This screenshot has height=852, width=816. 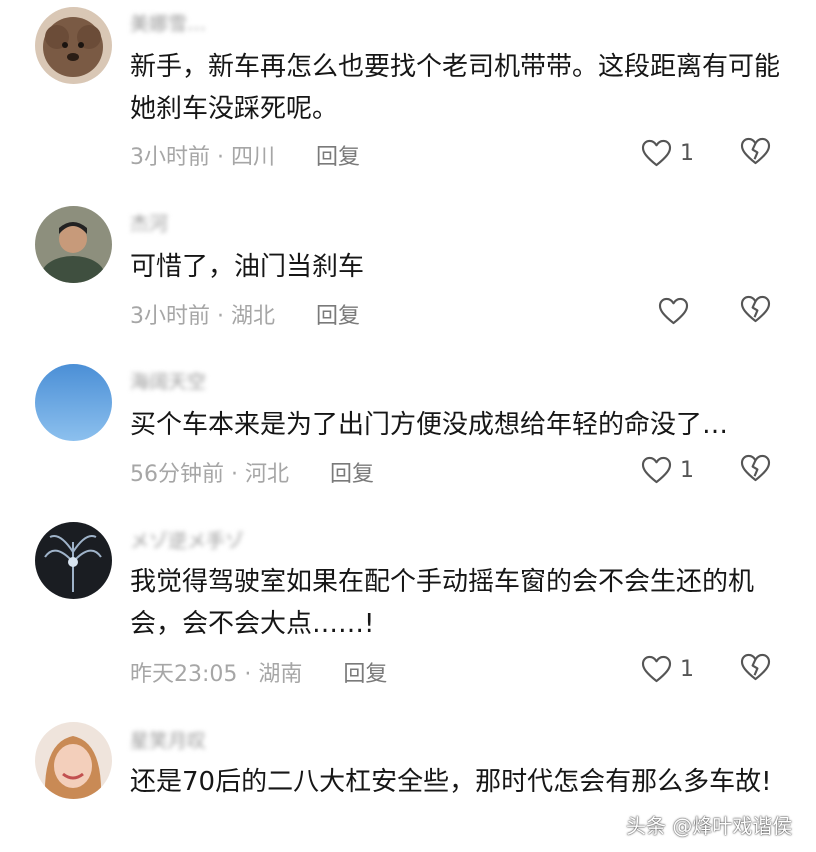 I want to click on comment-text: 还是70后的二八大杠安全些，那时代怎会有那么多车故!, so click(x=451, y=782).